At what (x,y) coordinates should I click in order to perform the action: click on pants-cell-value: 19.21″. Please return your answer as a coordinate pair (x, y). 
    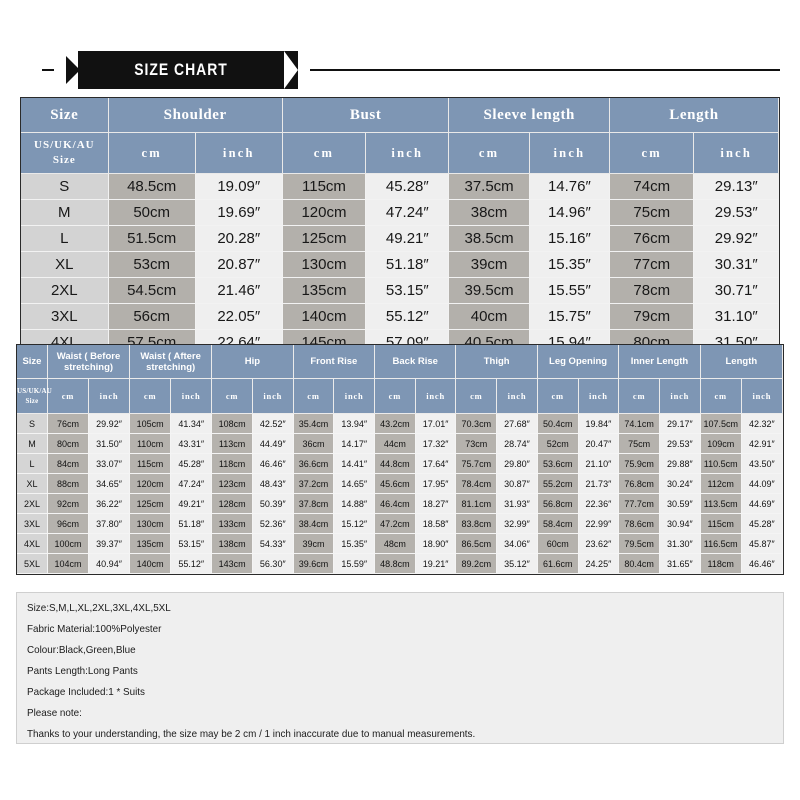
    Looking at the image, I should click on (436, 563).